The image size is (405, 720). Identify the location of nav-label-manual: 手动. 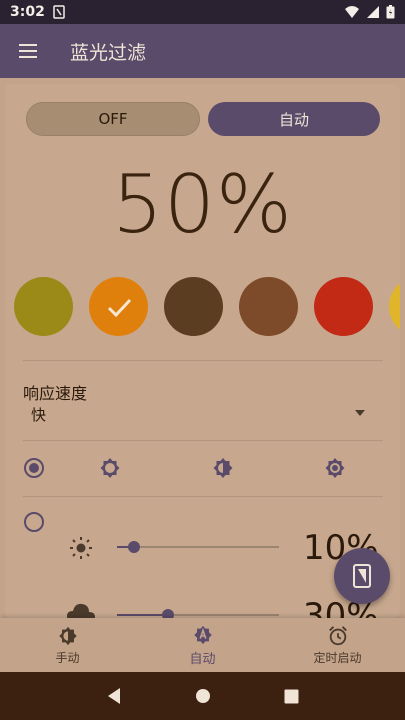
(67, 657).